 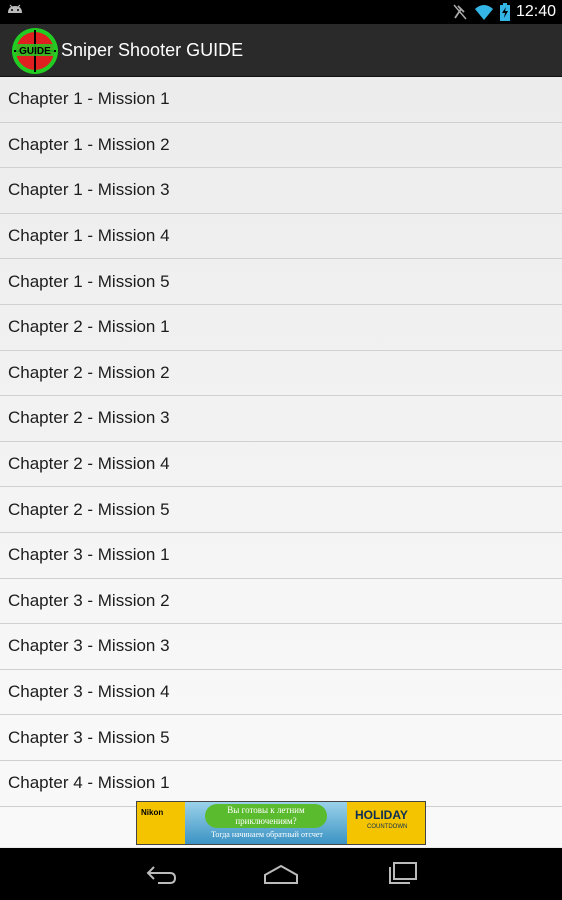 I want to click on navigation-bar, so click(x=281, y=874).